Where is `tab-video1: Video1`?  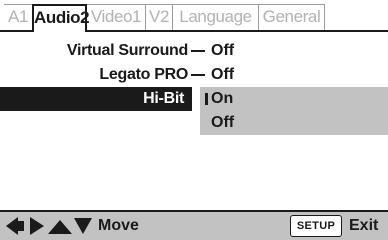
tab-video1: Video1 is located at coordinates (116, 17).